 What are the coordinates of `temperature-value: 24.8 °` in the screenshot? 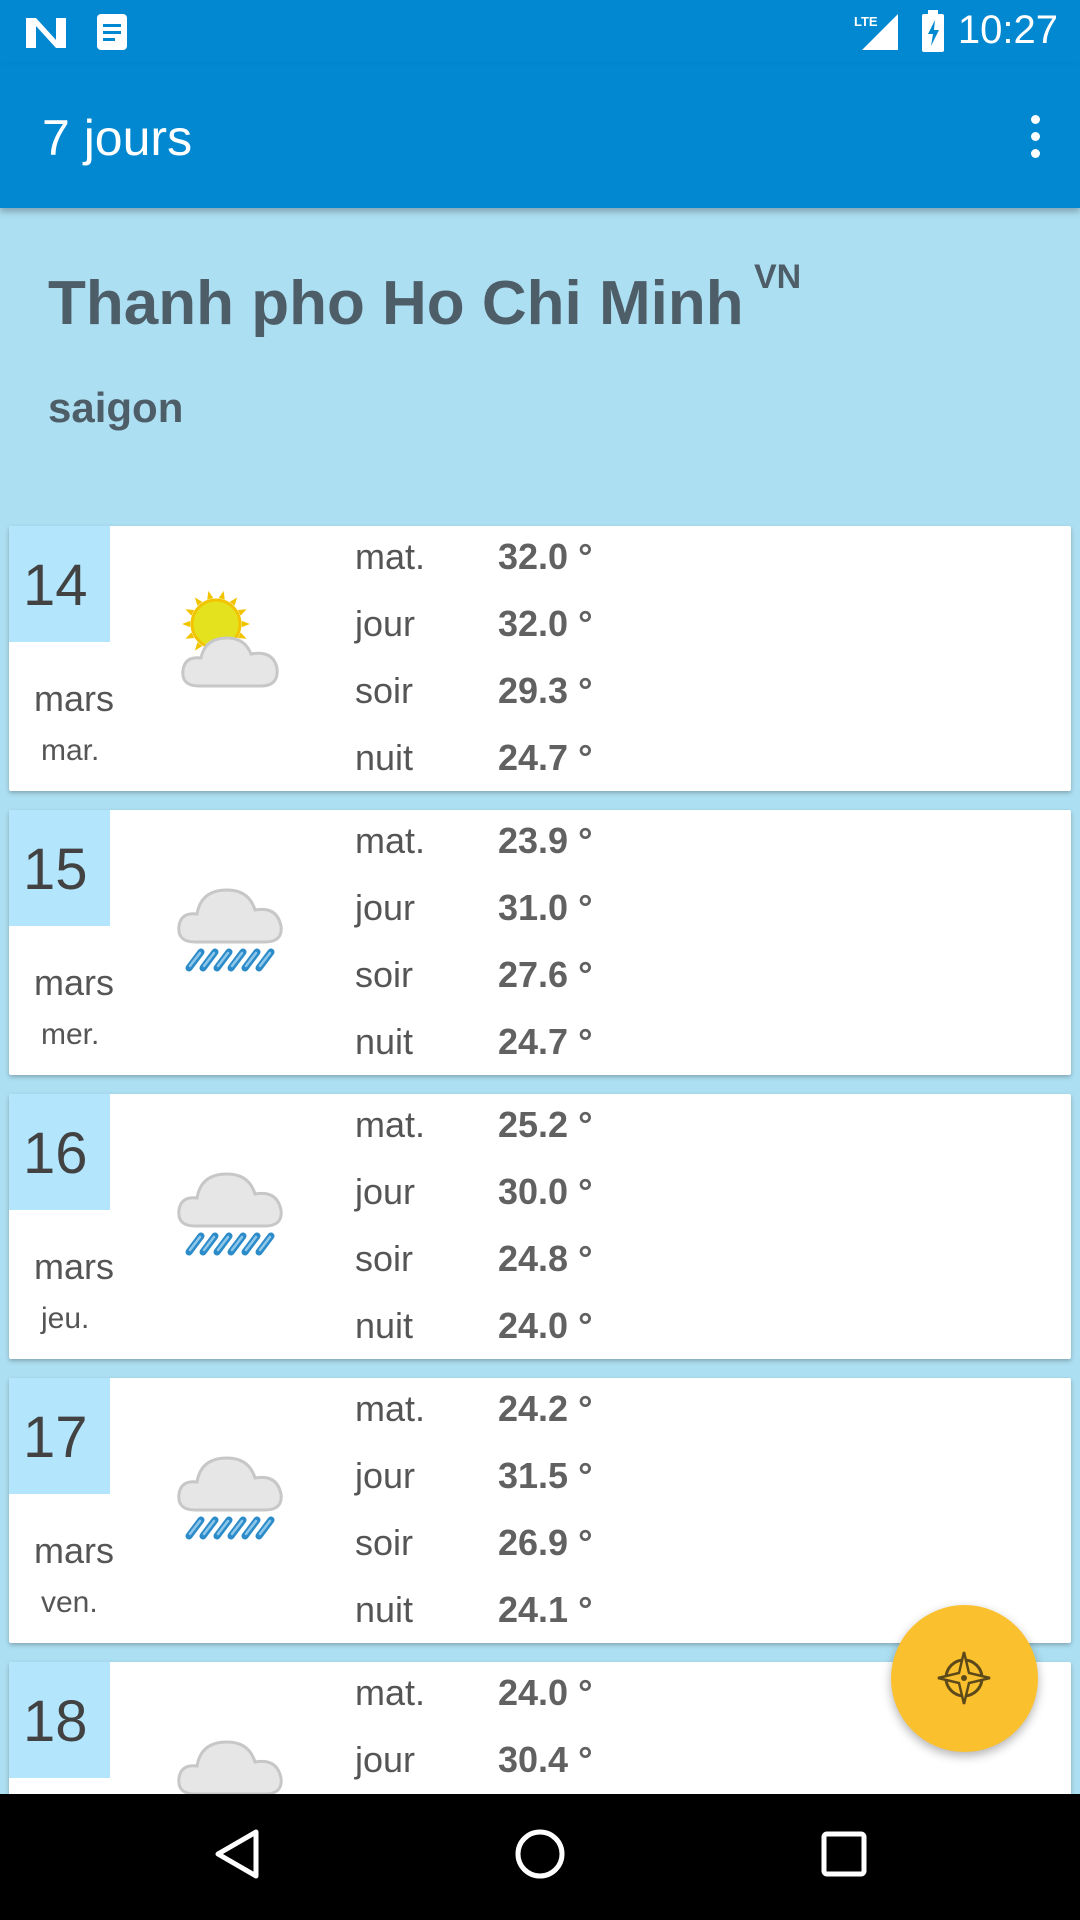 It's located at (545, 1258).